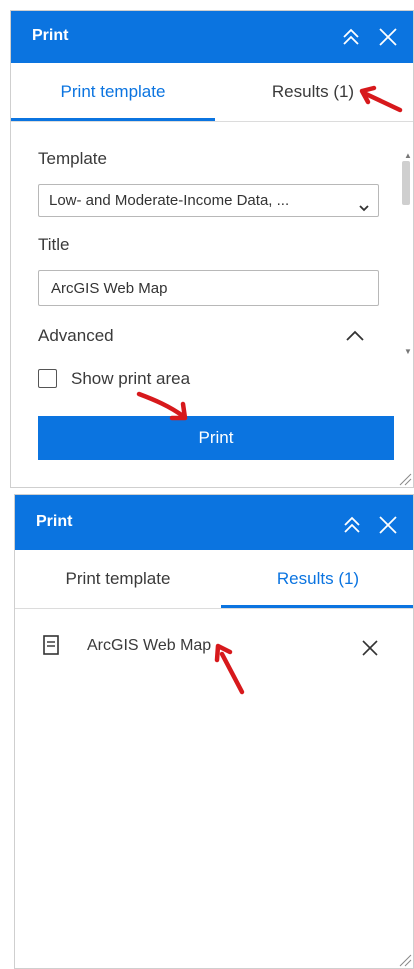 The height and width of the screenshot is (969, 414). What do you see at coordinates (406, 183) in the screenshot?
I see `scroll-thumb` at bounding box center [406, 183].